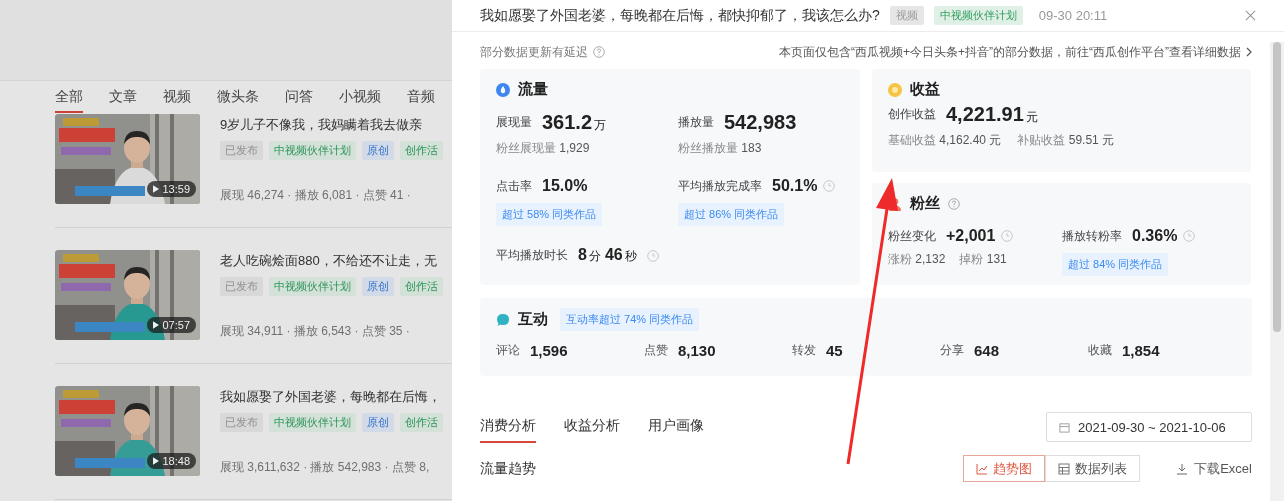  Describe the element at coordinates (917, 259) in the screenshot. I see `sub-metric: 涨粉 2,132` at that location.